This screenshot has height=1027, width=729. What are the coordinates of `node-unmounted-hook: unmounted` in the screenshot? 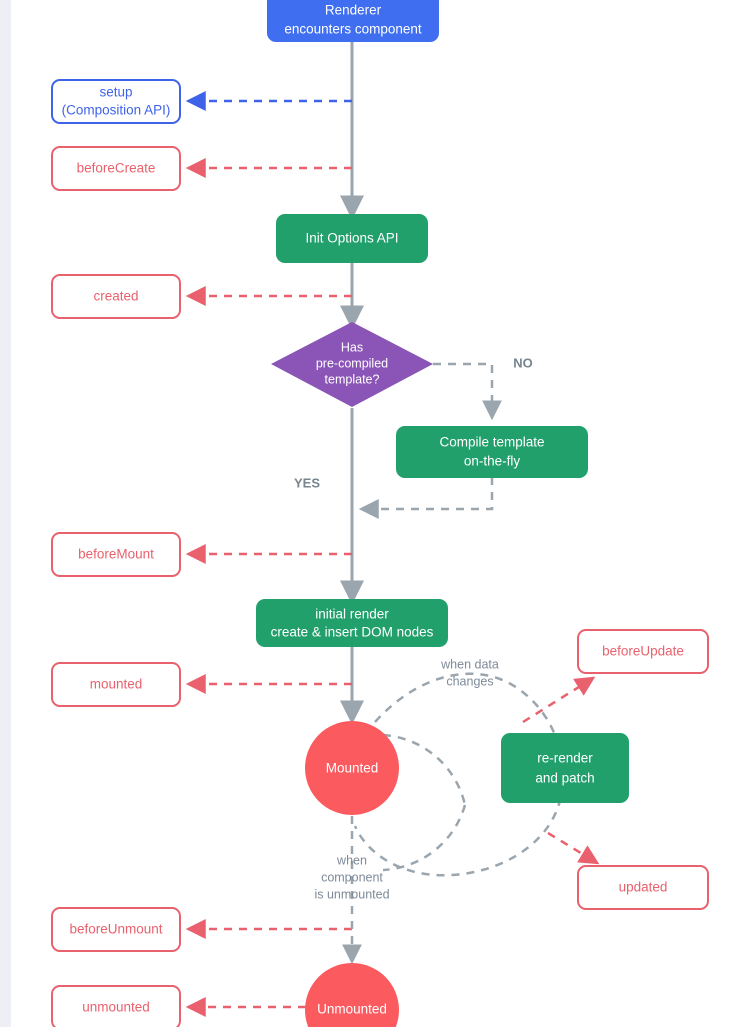 It's located at (116, 1006).